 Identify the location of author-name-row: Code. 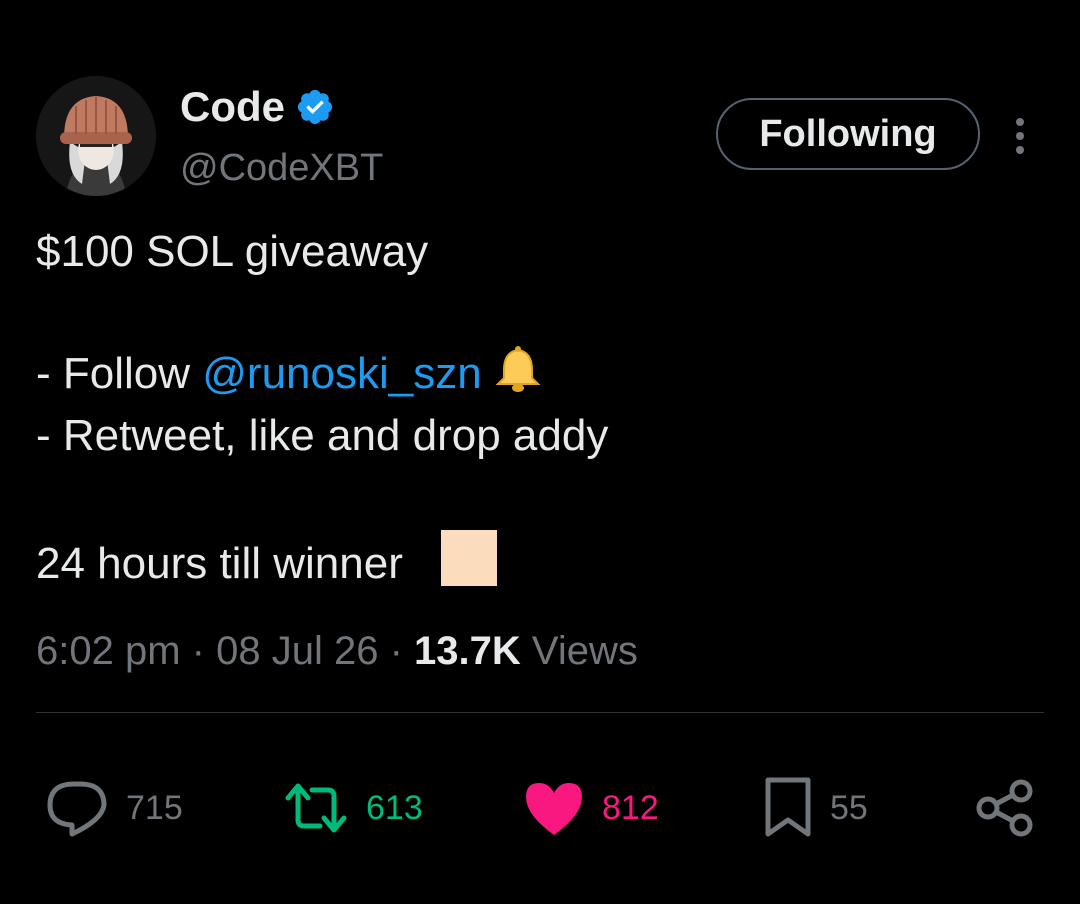
(257, 107).